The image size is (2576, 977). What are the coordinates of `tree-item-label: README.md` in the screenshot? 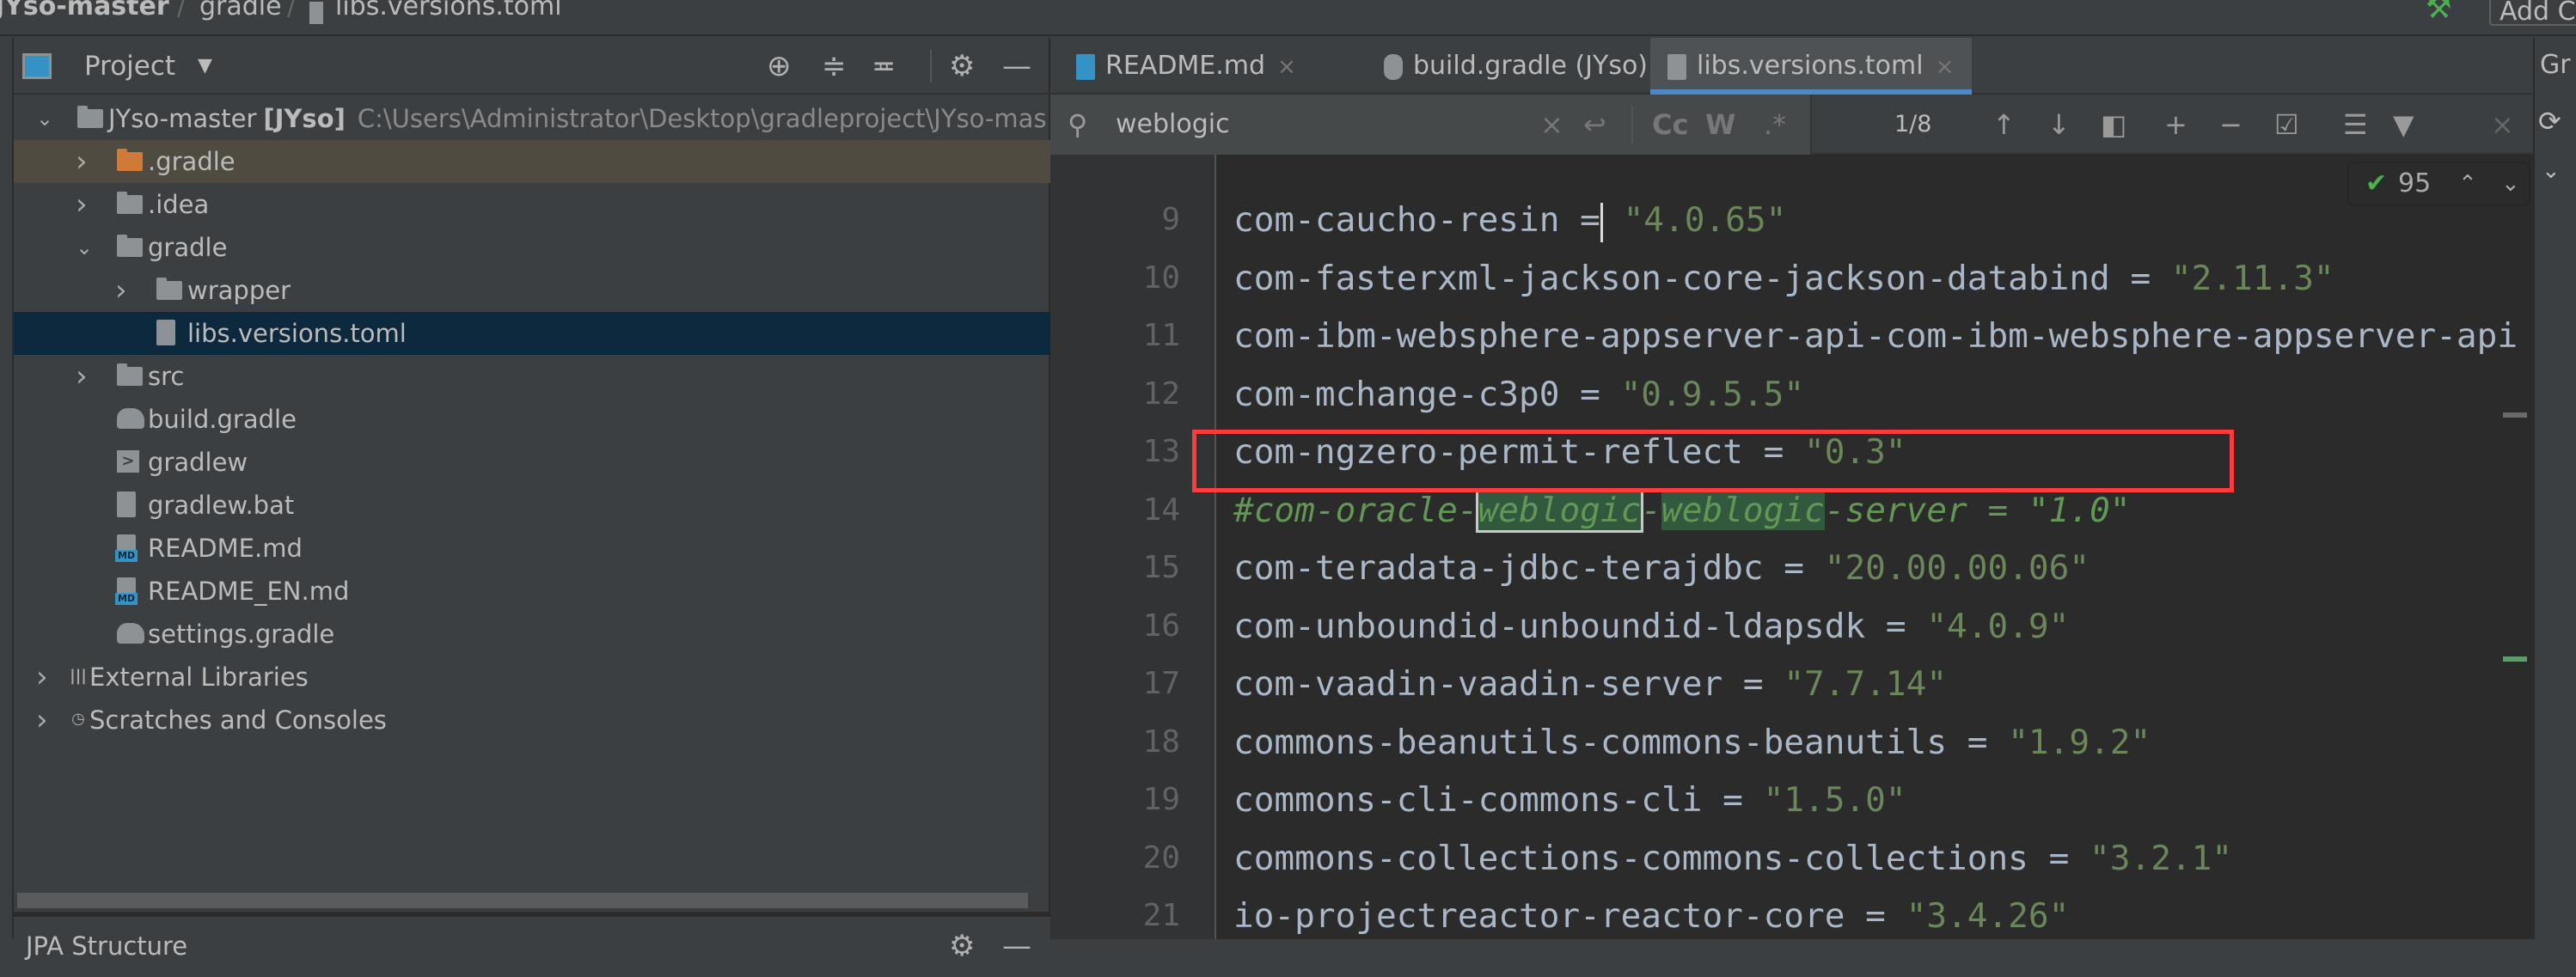 It's located at (225, 548).